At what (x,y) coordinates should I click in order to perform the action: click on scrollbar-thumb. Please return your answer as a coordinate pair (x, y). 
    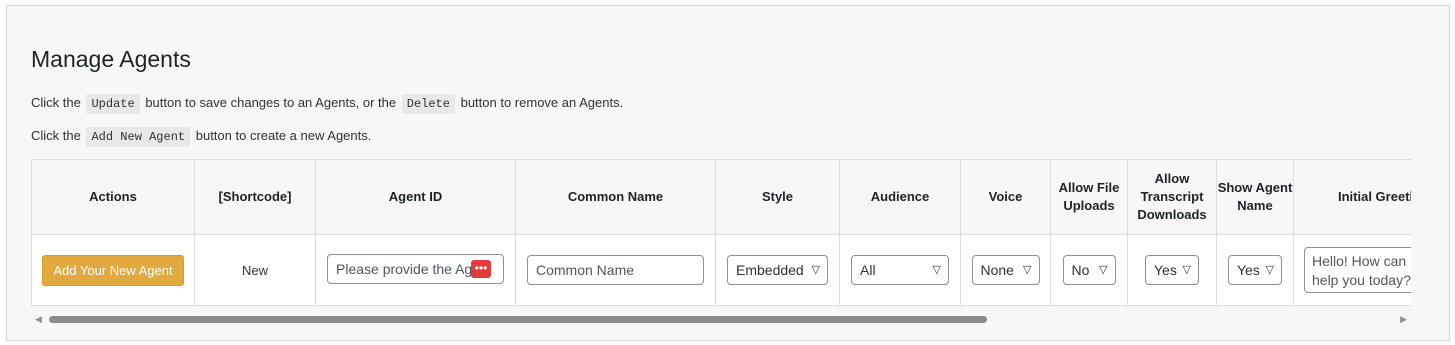
    Looking at the image, I should click on (518, 319).